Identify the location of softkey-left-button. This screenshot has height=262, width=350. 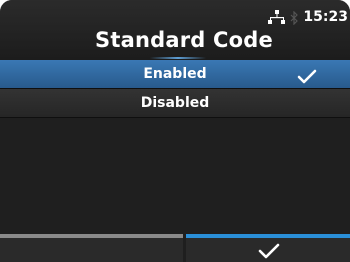
(91, 248).